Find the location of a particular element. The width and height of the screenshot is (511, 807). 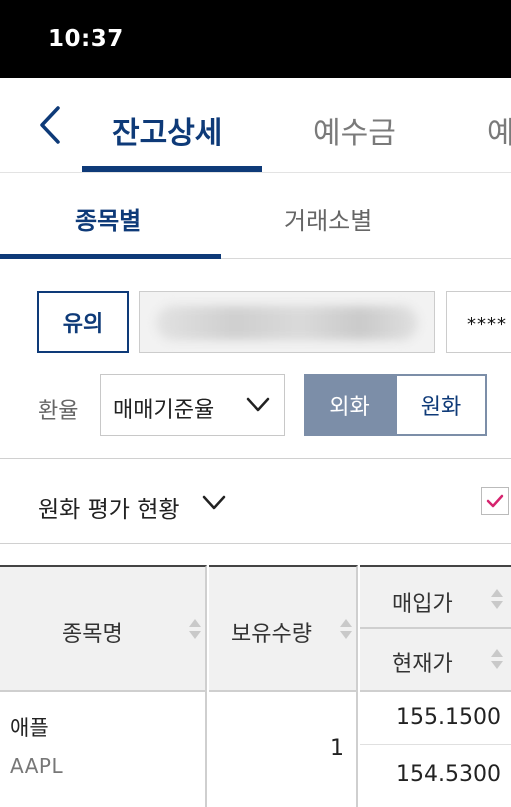

toggle-foreign-currency: 외화 is located at coordinates (349, 405).